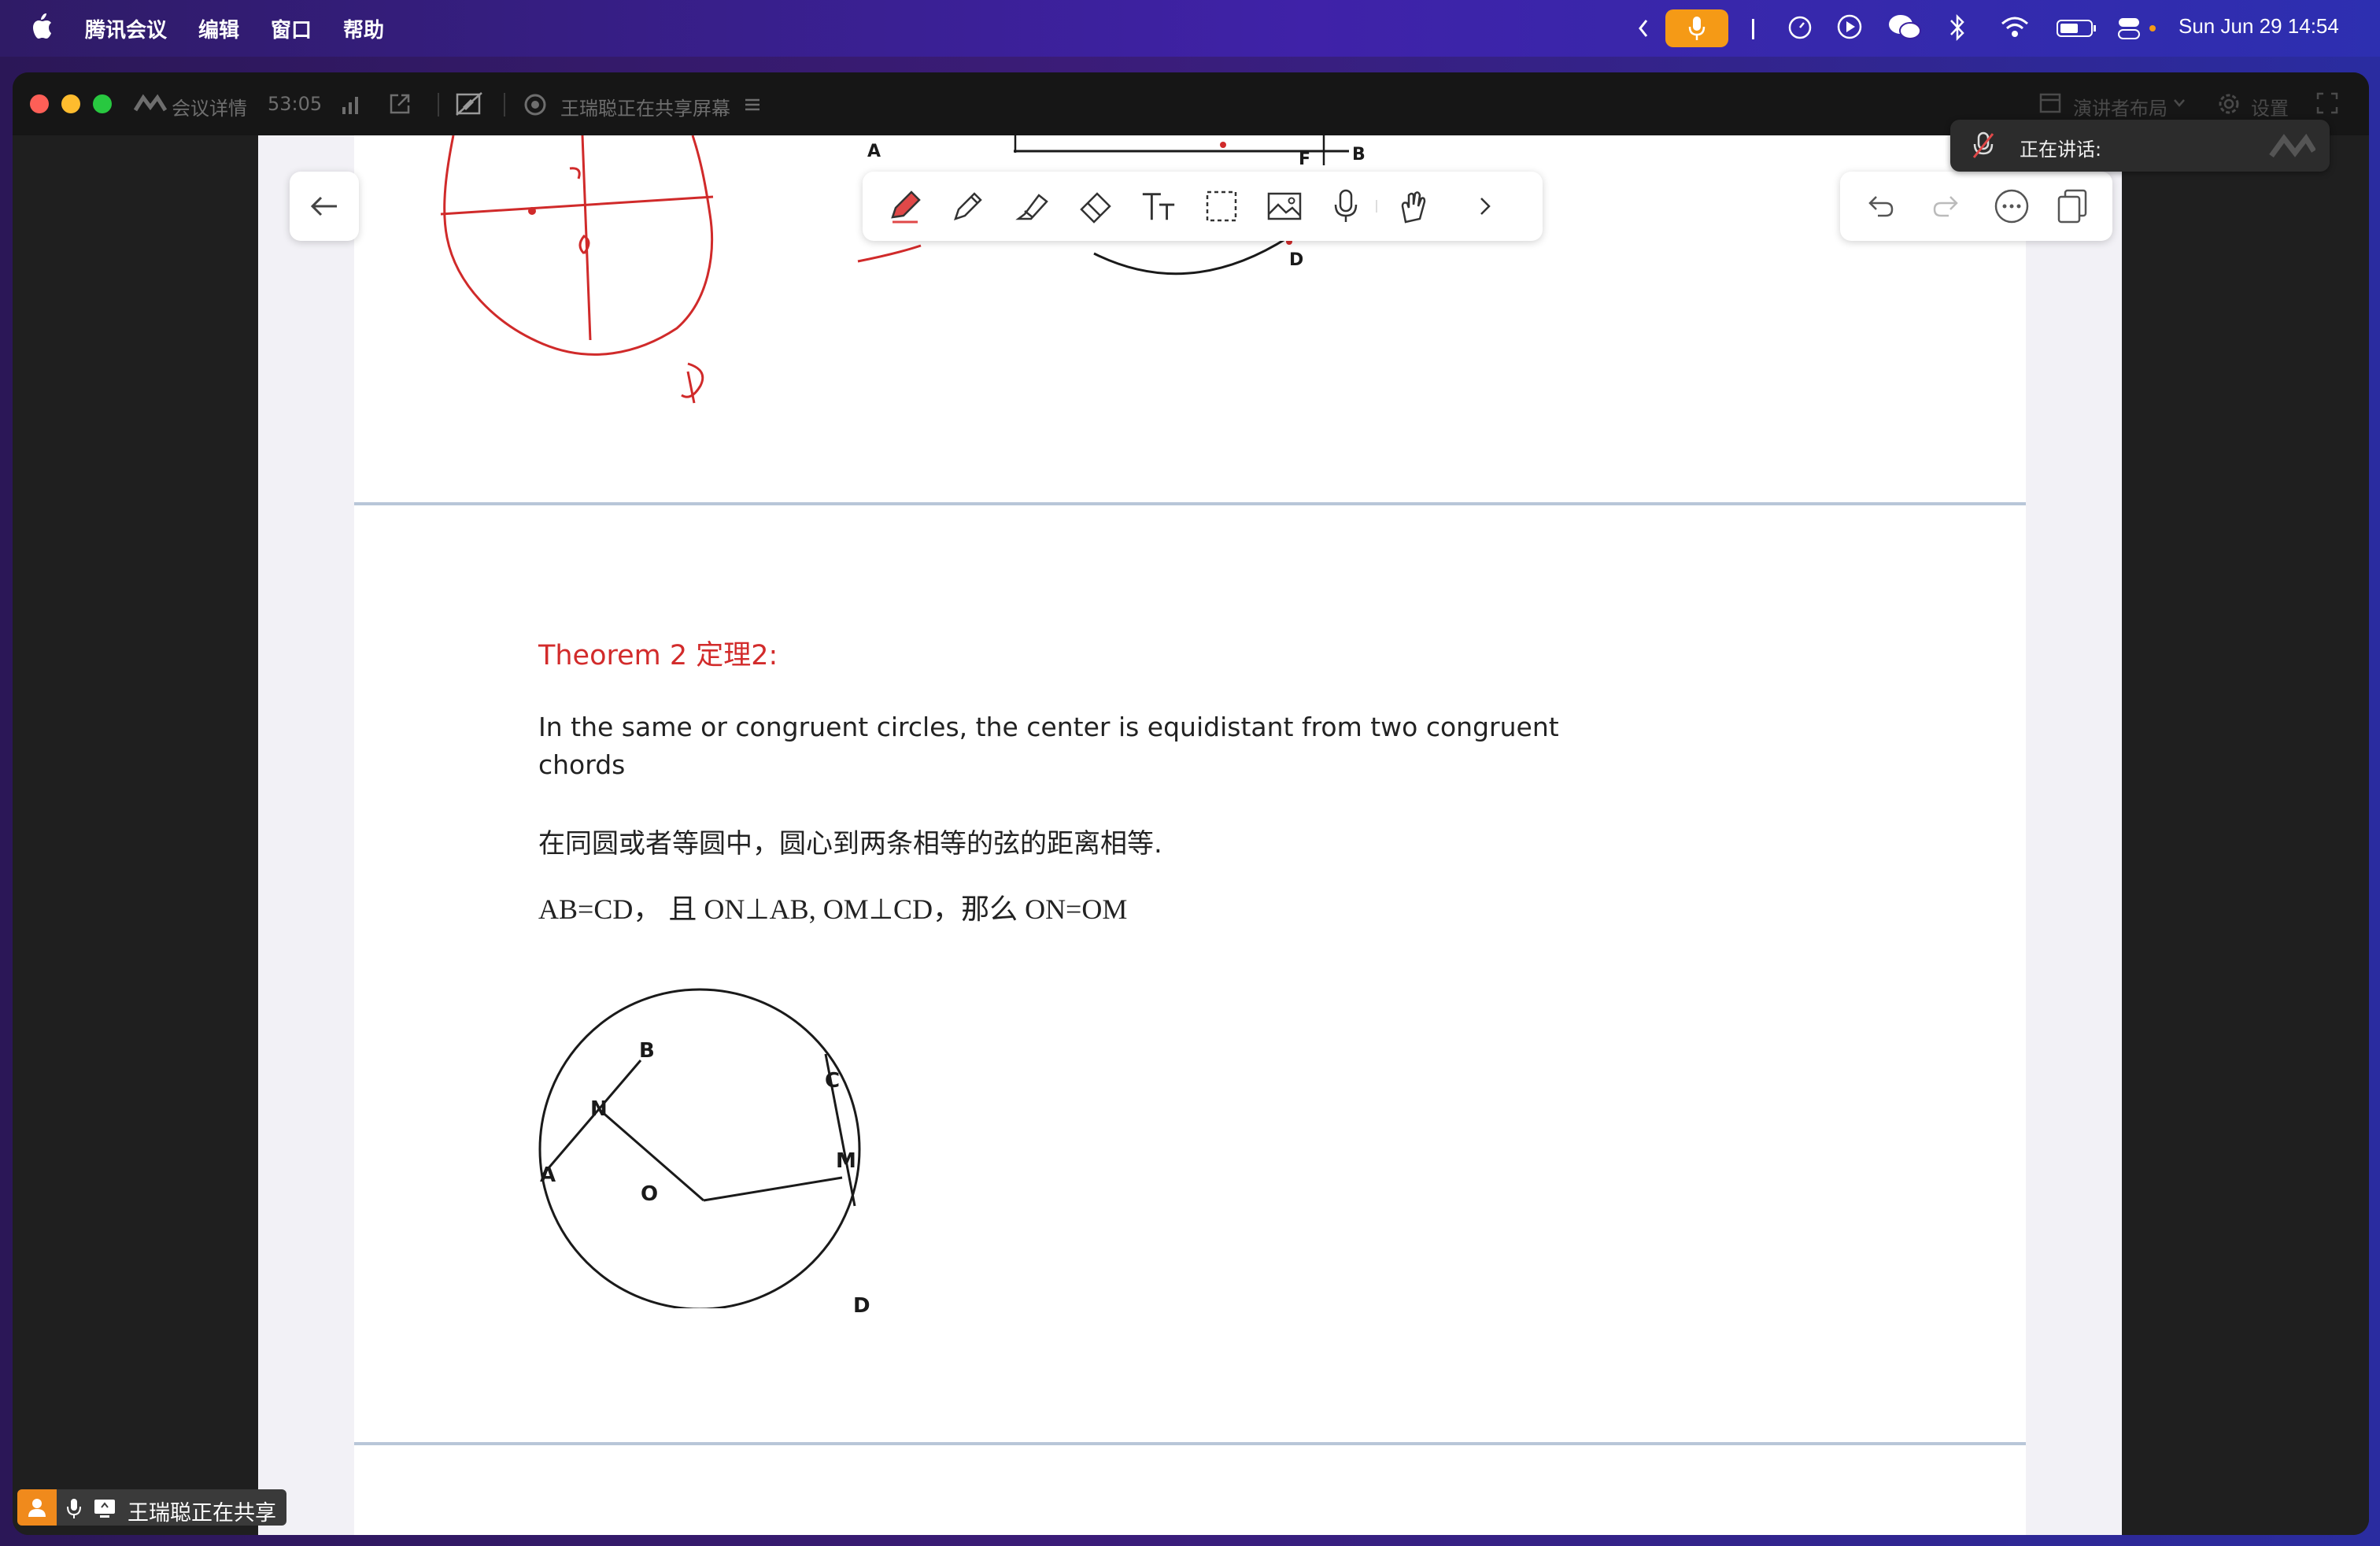  What do you see at coordinates (37, 1507) in the screenshot?
I see `user-icon` at bounding box center [37, 1507].